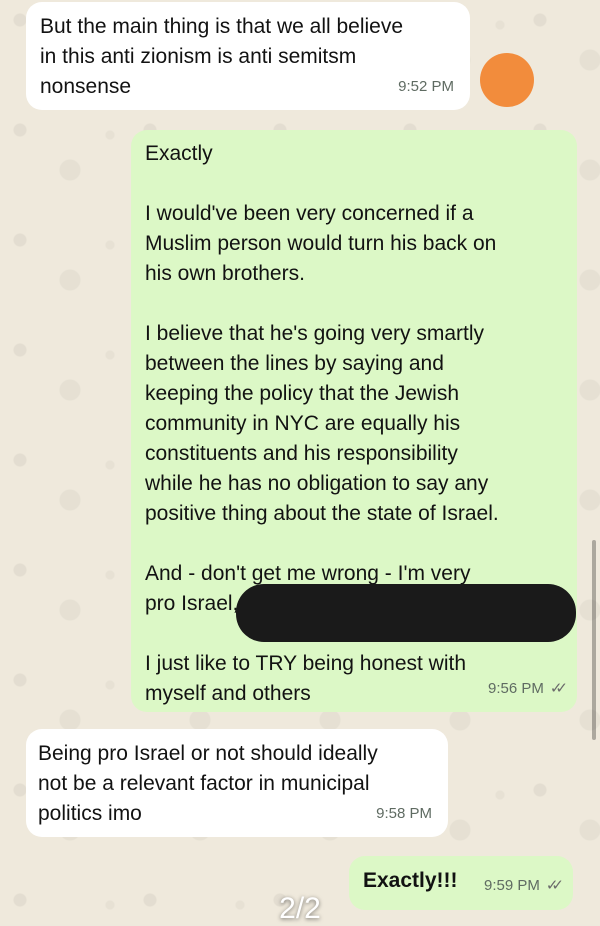 The height and width of the screenshot is (926, 600). What do you see at coordinates (558, 688) in the screenshot?
I see `read-receipt-icon: ✓✓` at bounding box center [558, 688].